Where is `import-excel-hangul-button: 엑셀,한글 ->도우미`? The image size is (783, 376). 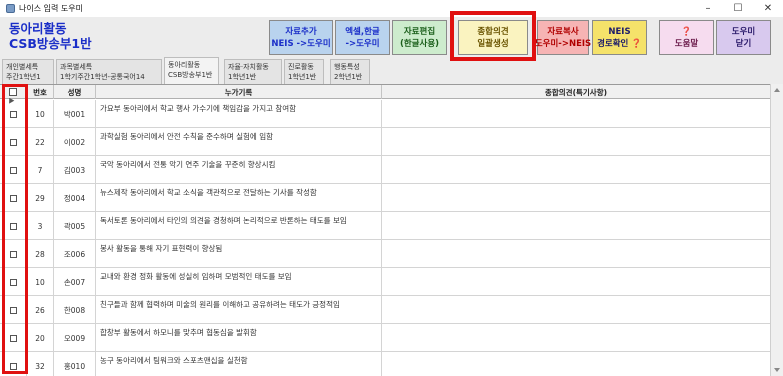
import-excel-hangul-button: 엑셀,한글 ->도우미 is located at coordinates (362, 37).